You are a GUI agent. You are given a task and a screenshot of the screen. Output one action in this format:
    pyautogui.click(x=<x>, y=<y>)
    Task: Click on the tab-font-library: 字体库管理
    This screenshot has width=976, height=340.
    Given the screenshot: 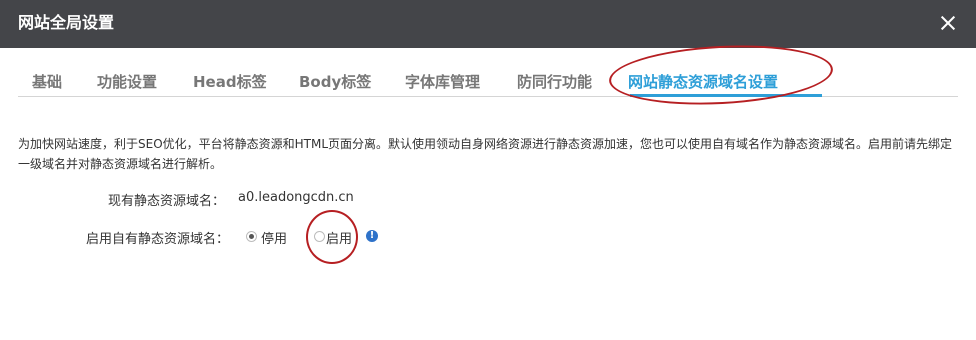 What is the action you would take?
    pyautogui.click(x=442, y=82)
    